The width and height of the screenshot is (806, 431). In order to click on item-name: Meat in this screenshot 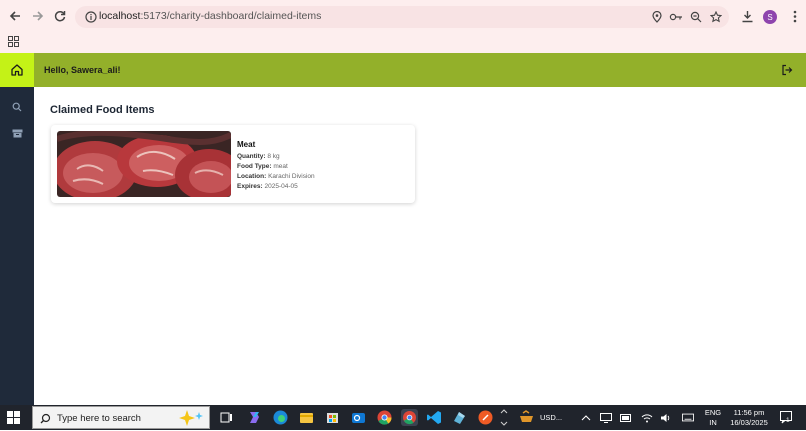, I will do `click(246, 144)`.